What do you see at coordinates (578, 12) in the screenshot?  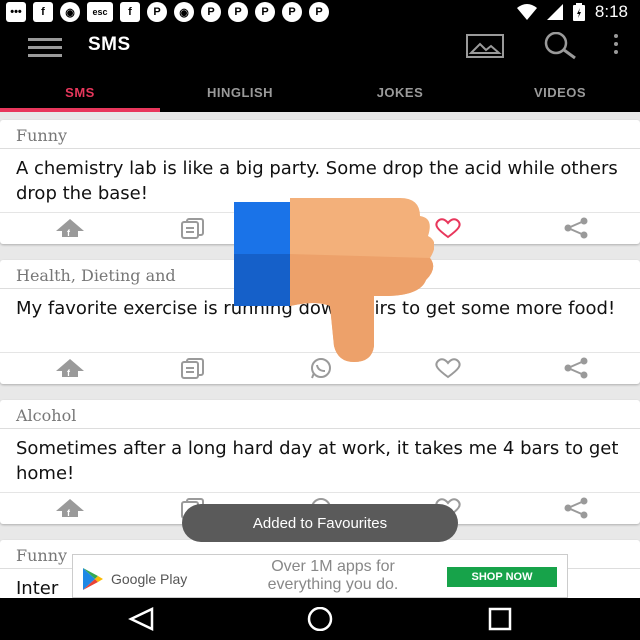 I see `battery-icon` at bounding box center [578, 12].